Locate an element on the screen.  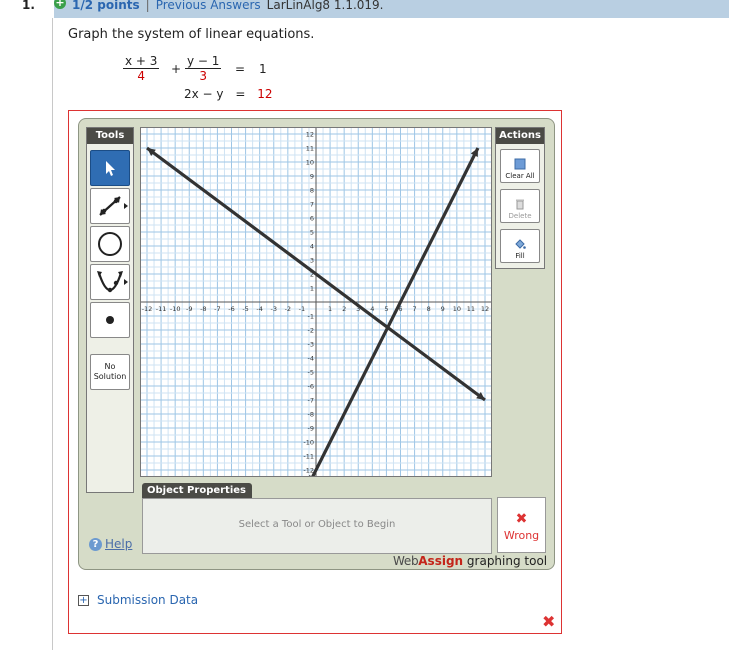
pointer-tool-button is located at coordinates (110, 168).